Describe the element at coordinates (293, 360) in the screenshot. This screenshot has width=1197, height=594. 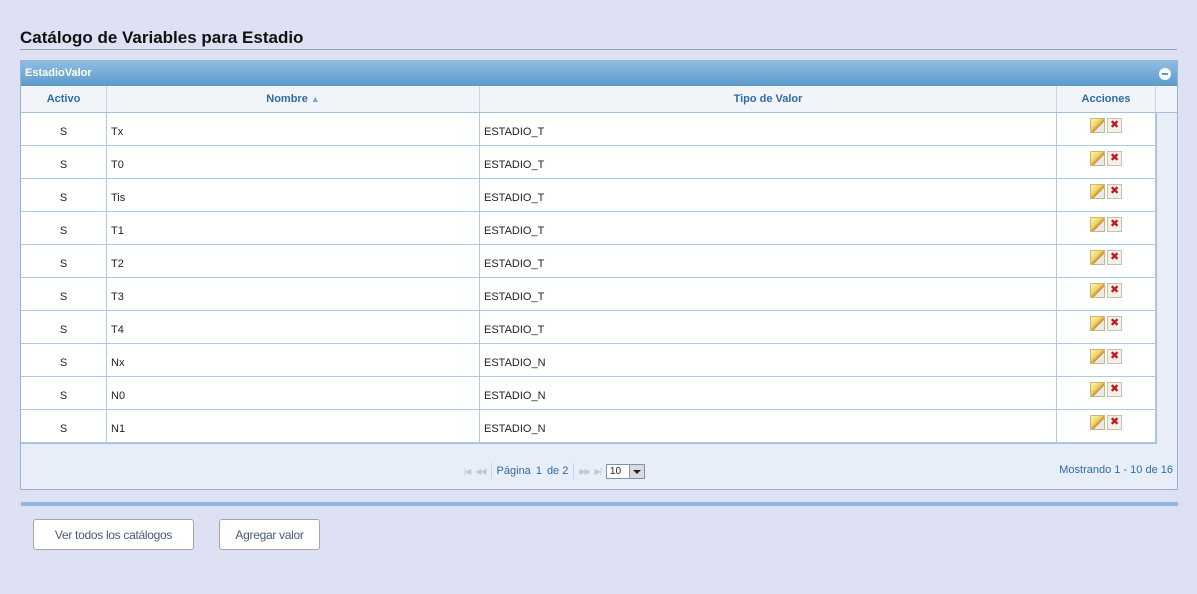
I see `cell-nombre: Nx` at that location.